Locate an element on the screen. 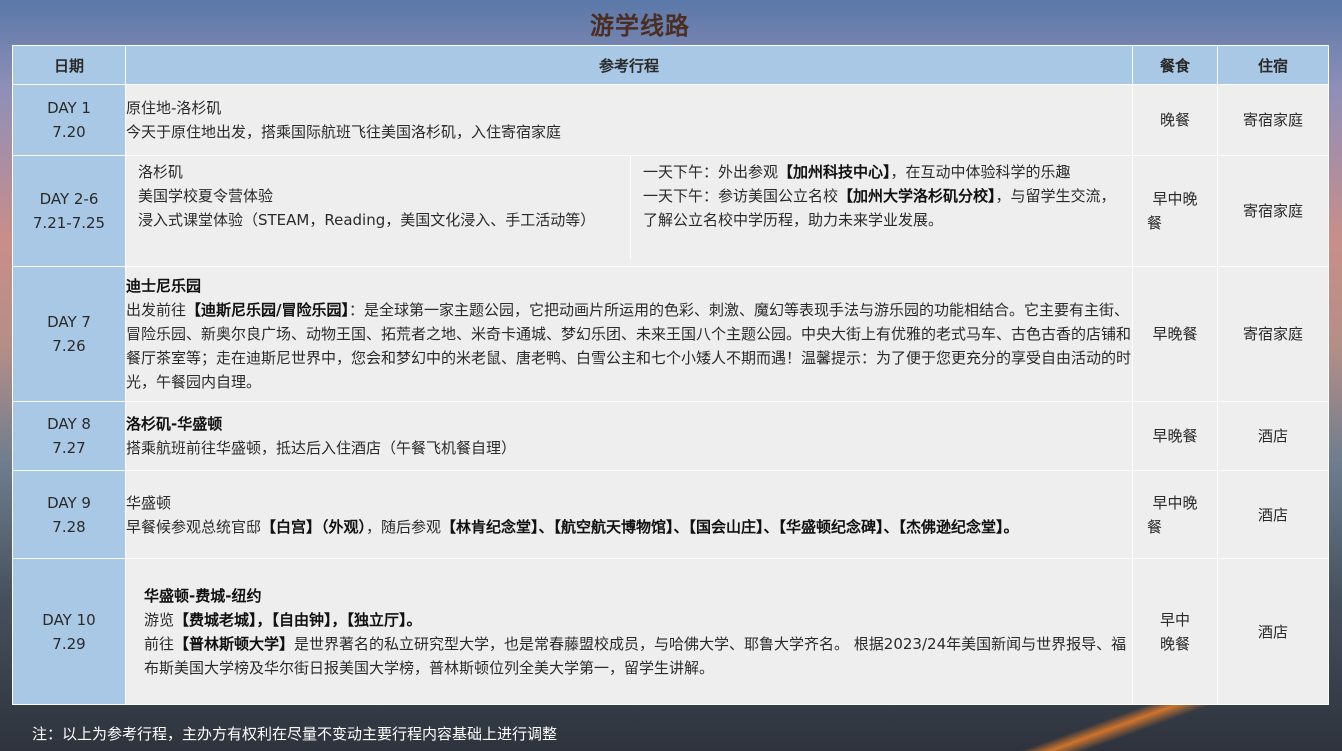 Image resolution: width=1342 pixels, height=751 pixels. itinerary-text: 浸入式课堂体验（STEAM，Reading，美国文化浸入、手工活动等） is located at coordinates (367, 220).